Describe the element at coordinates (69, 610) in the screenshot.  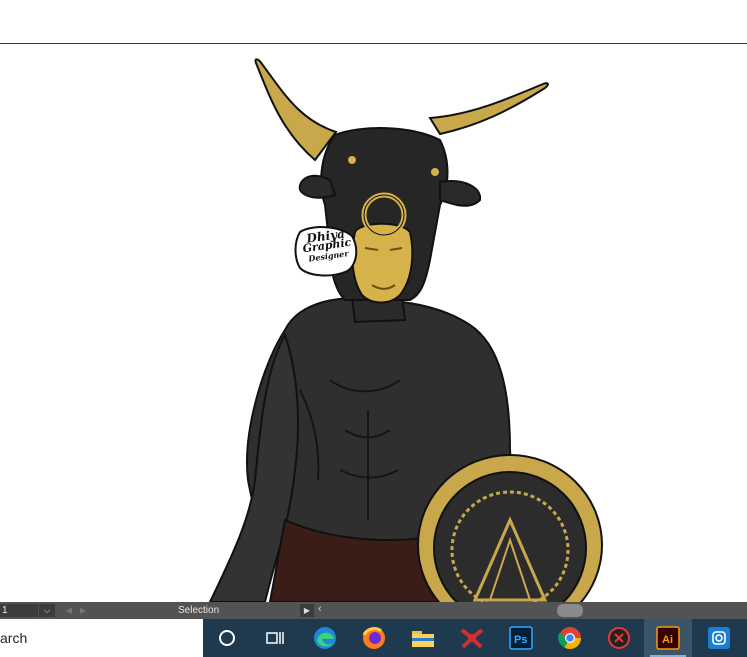
I see `first-artboard-icon: ◀` at that location.